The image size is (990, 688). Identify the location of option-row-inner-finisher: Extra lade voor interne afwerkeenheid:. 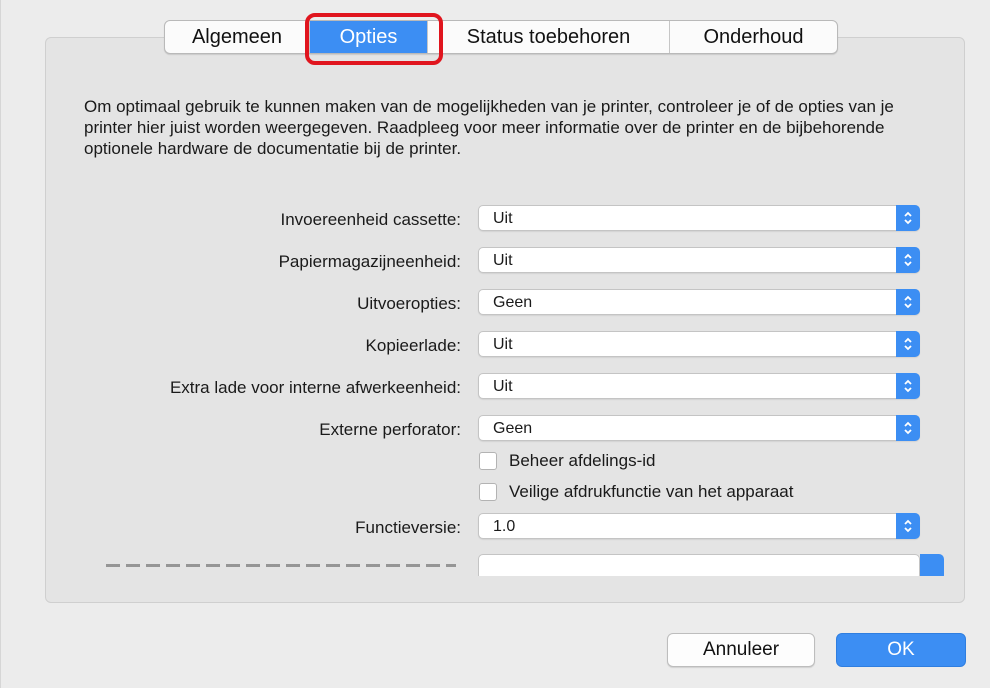
(251, 388).